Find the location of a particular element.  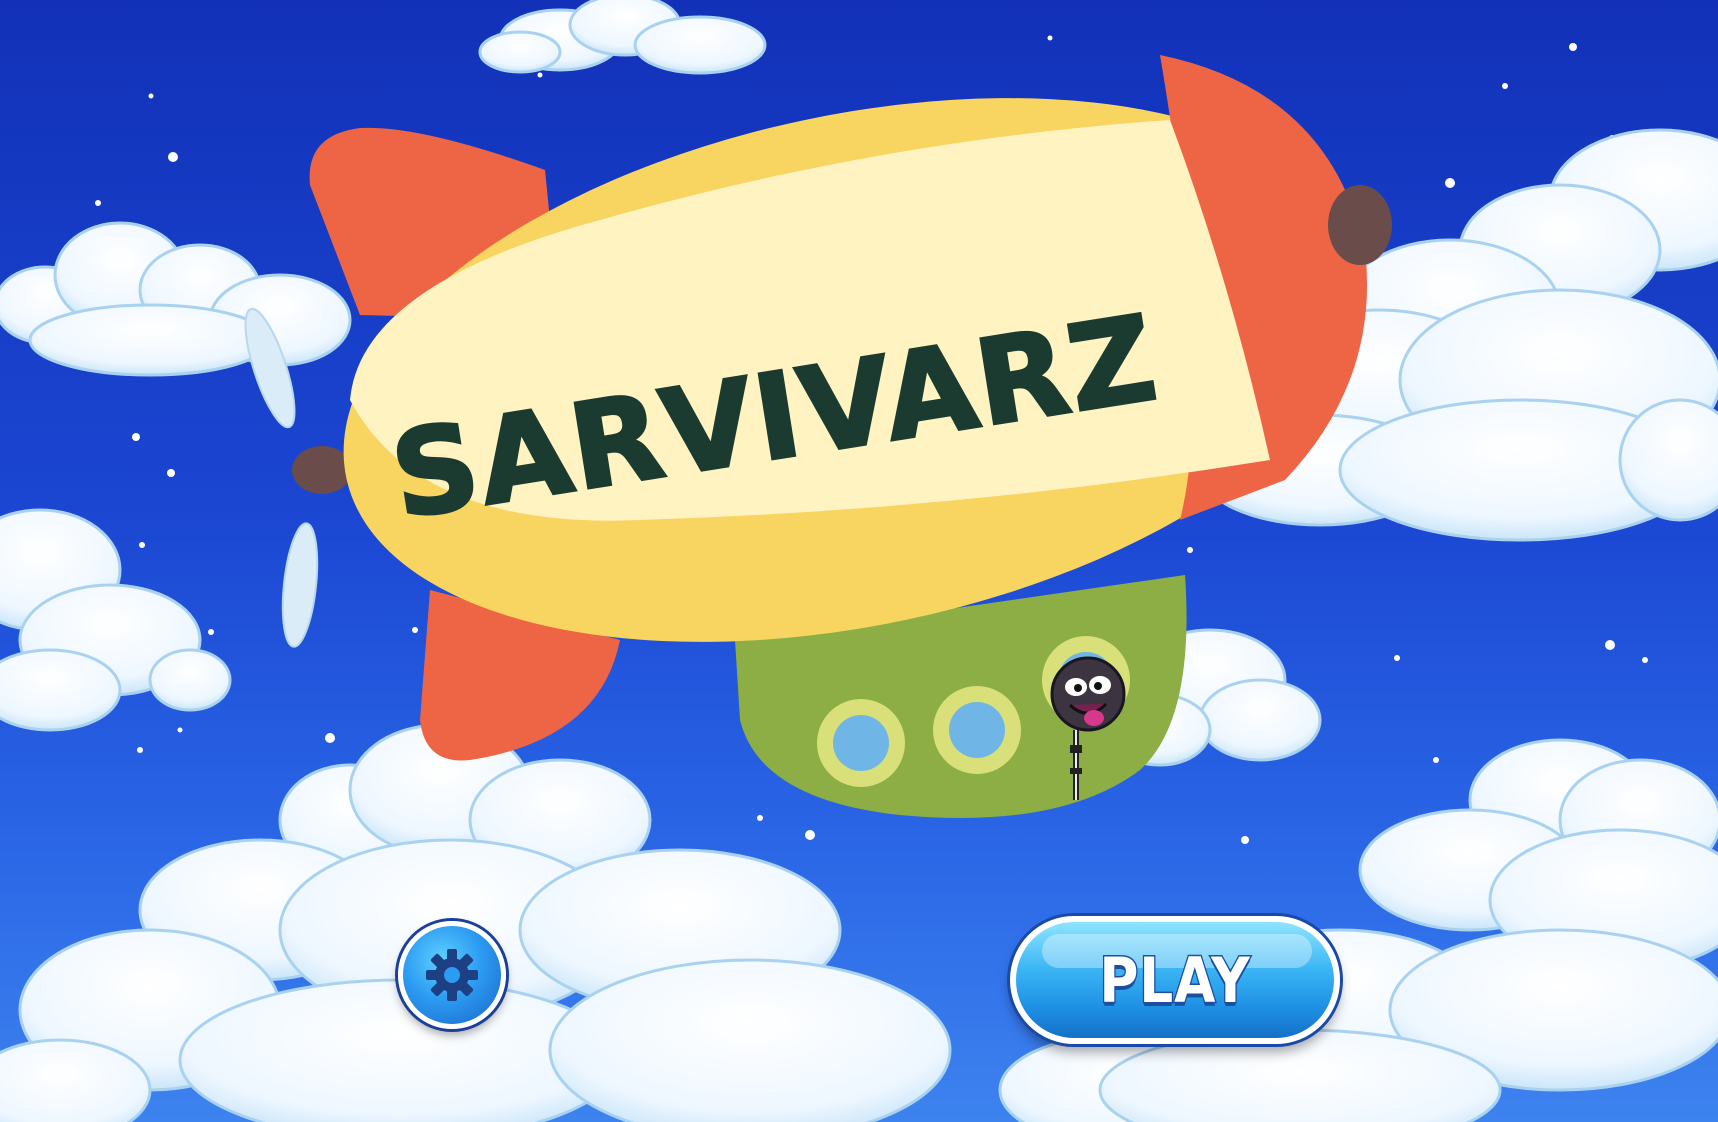

gear-icon is located at coordinates (452, 975).